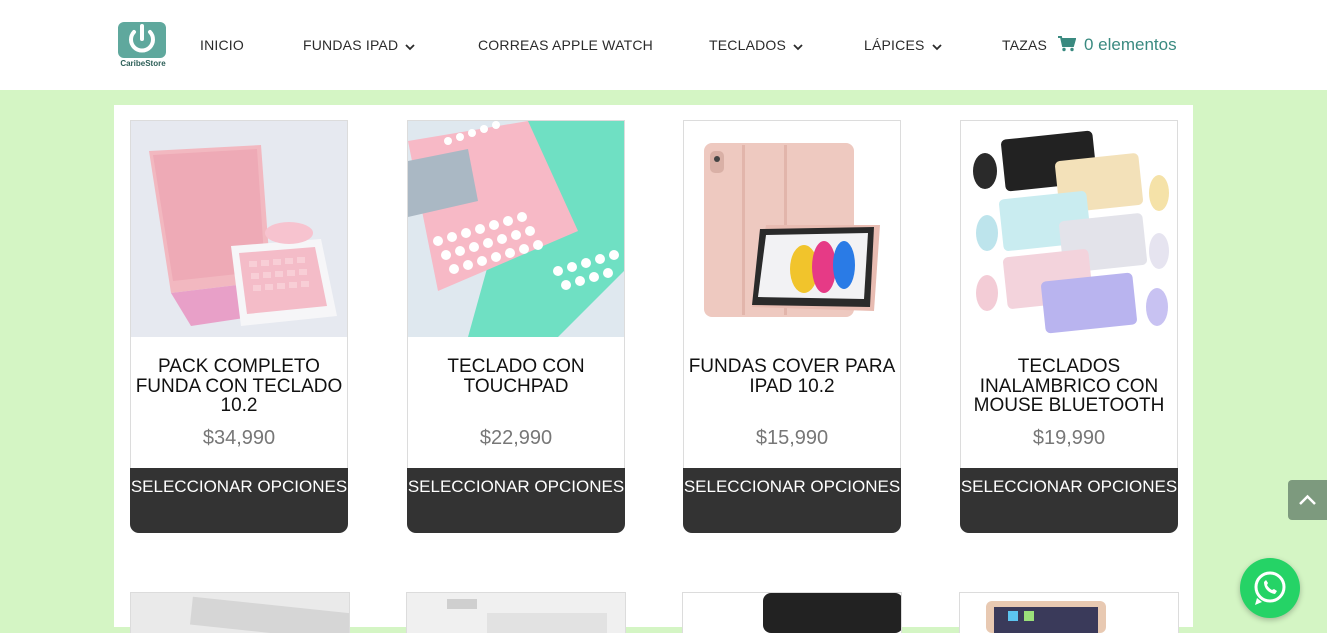 The height and width of the screenshot is (633, 1327). I want to click on nav-item-tazas: TAZAS, so click(1024, 45).